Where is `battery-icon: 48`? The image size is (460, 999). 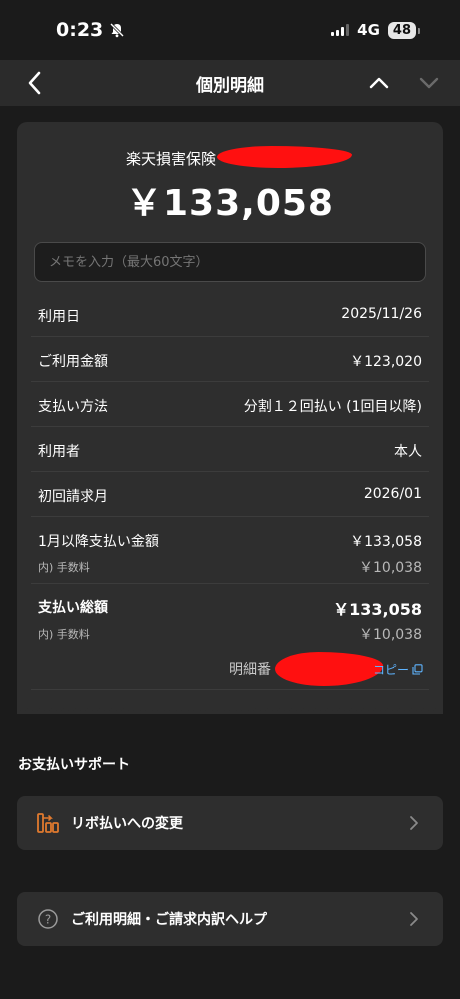 battery-icon: 48 is located at coordinates (404, 30).